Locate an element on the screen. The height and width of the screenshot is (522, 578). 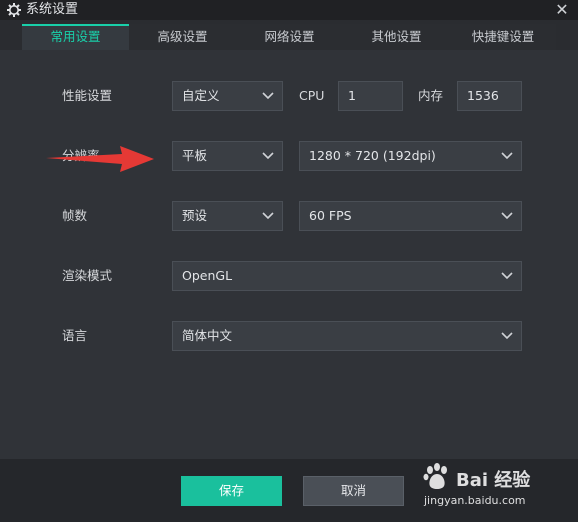
close-icon: ✕ is located at coordinates (562, 10).